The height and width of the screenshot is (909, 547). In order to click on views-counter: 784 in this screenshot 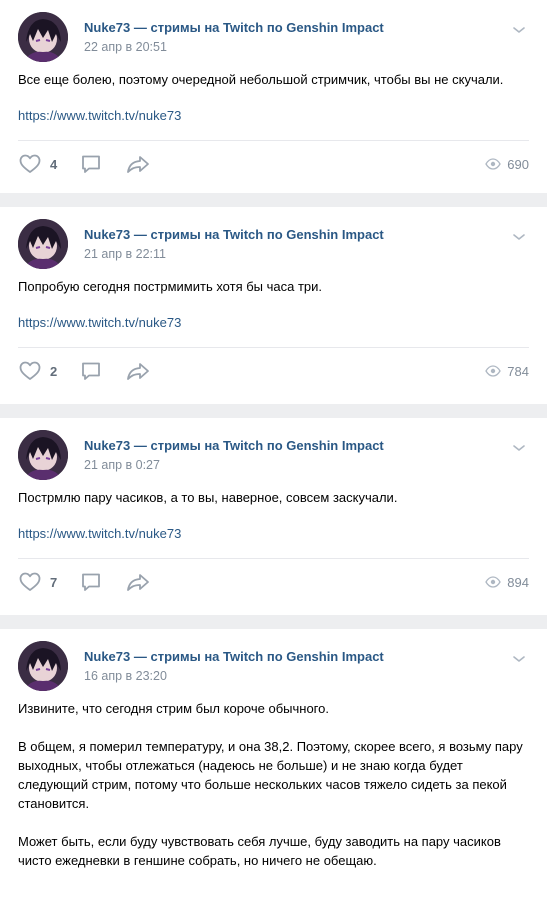, I will do `click(507, 371)`.